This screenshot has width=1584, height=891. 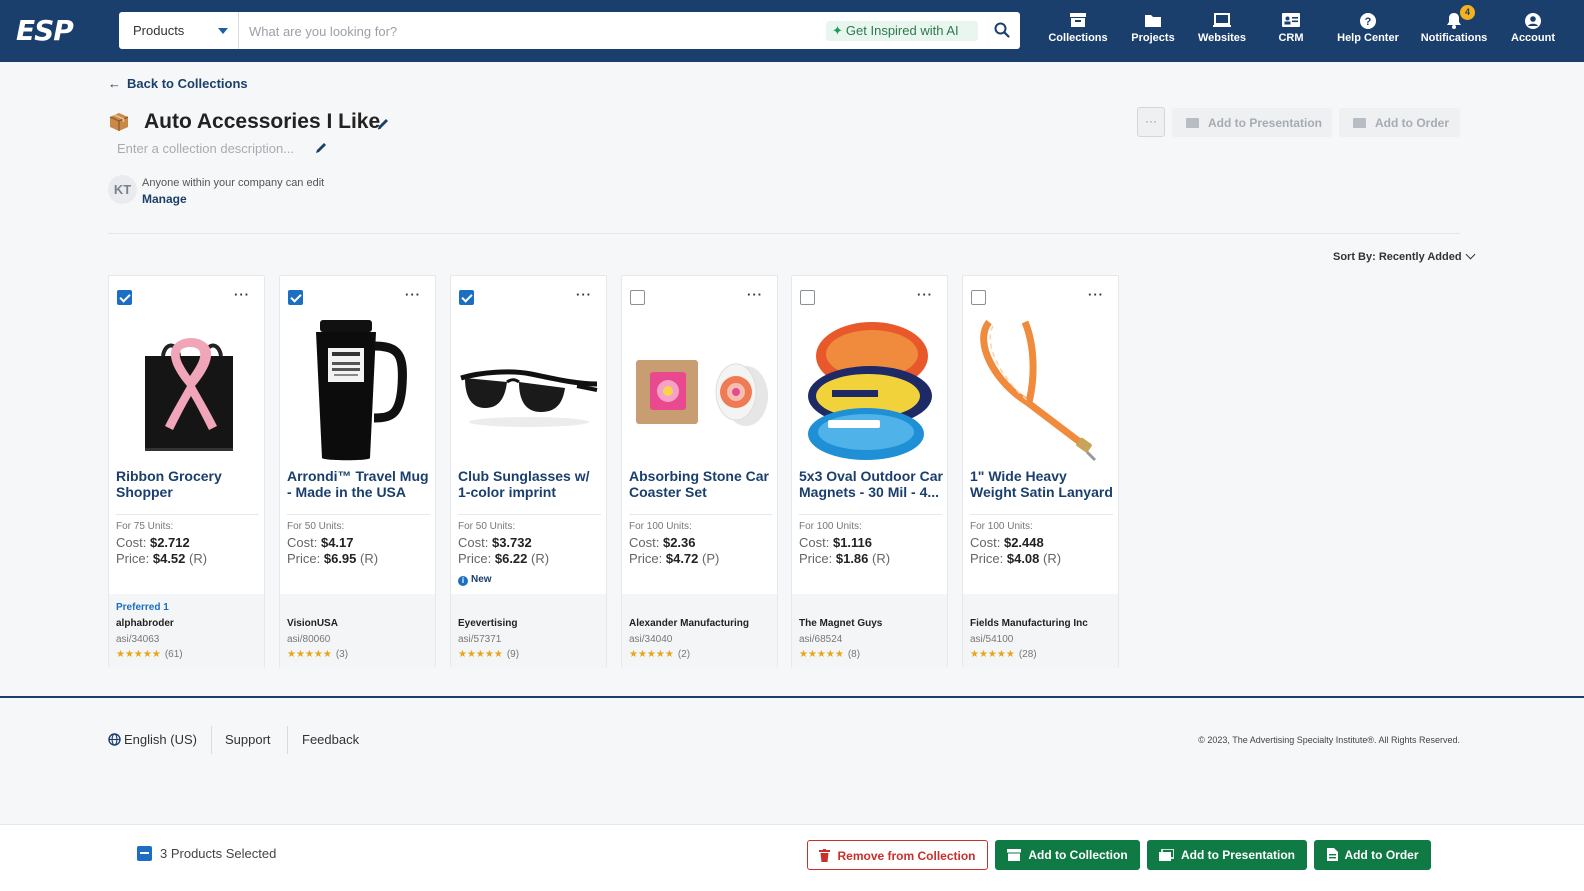 I want to click on edit-title-pencil-icon, so click(x=383, y=124).